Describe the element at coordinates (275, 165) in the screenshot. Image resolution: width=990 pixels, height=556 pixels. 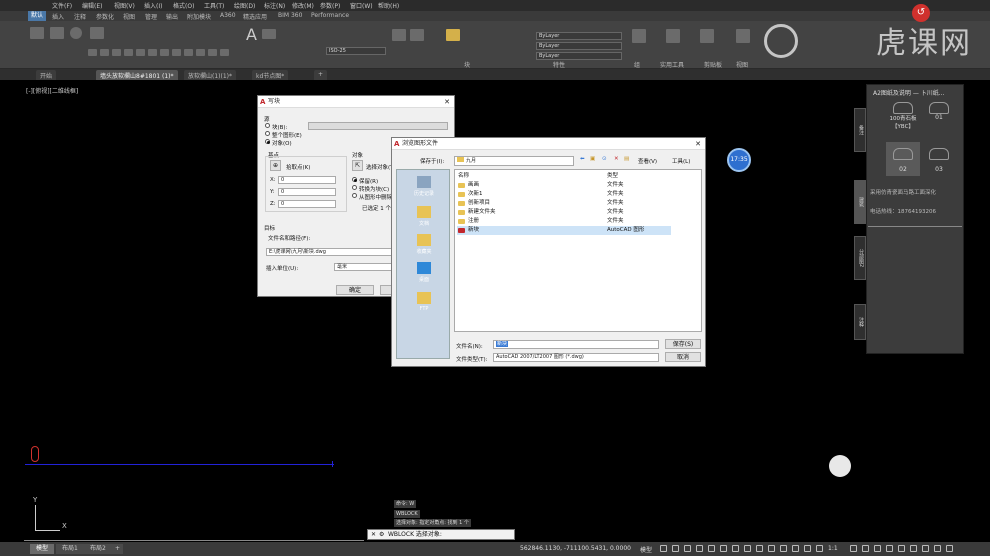
I see `pick-point-icon: ⊕` at that location.